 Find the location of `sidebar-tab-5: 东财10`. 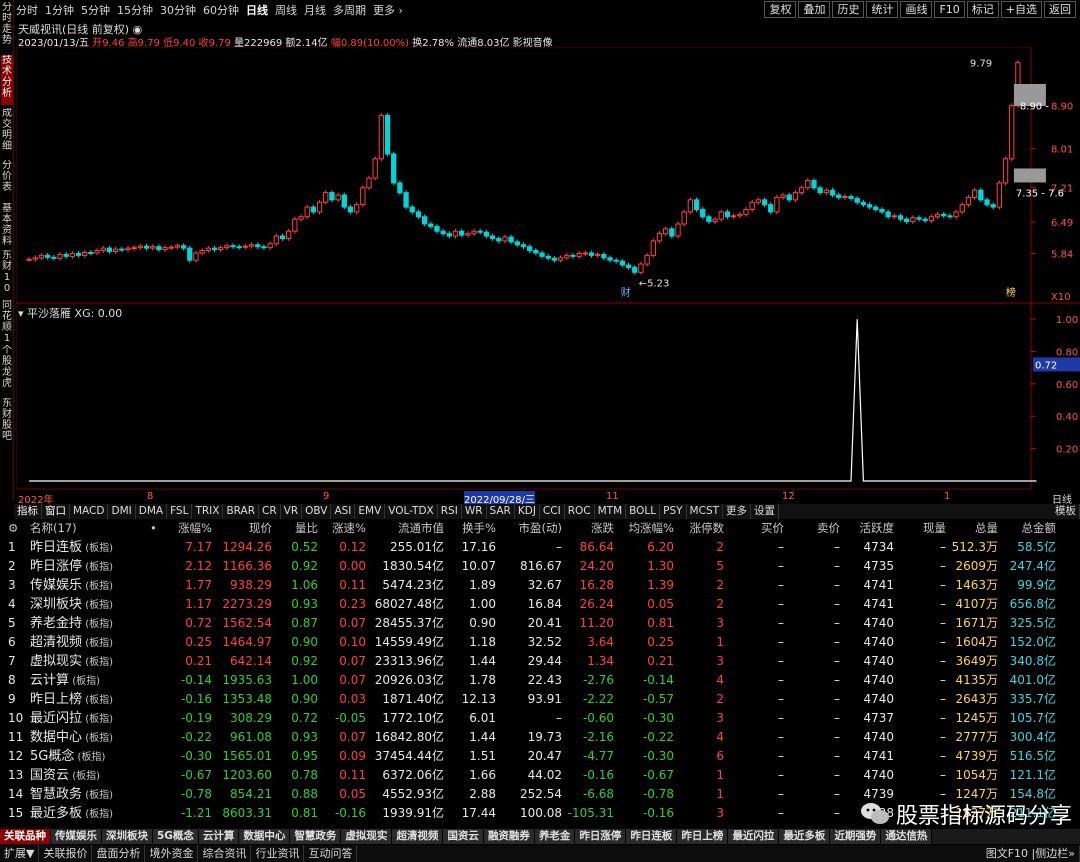

sidebar-tab-5: 东财10 is located at coordinates (7, 274).